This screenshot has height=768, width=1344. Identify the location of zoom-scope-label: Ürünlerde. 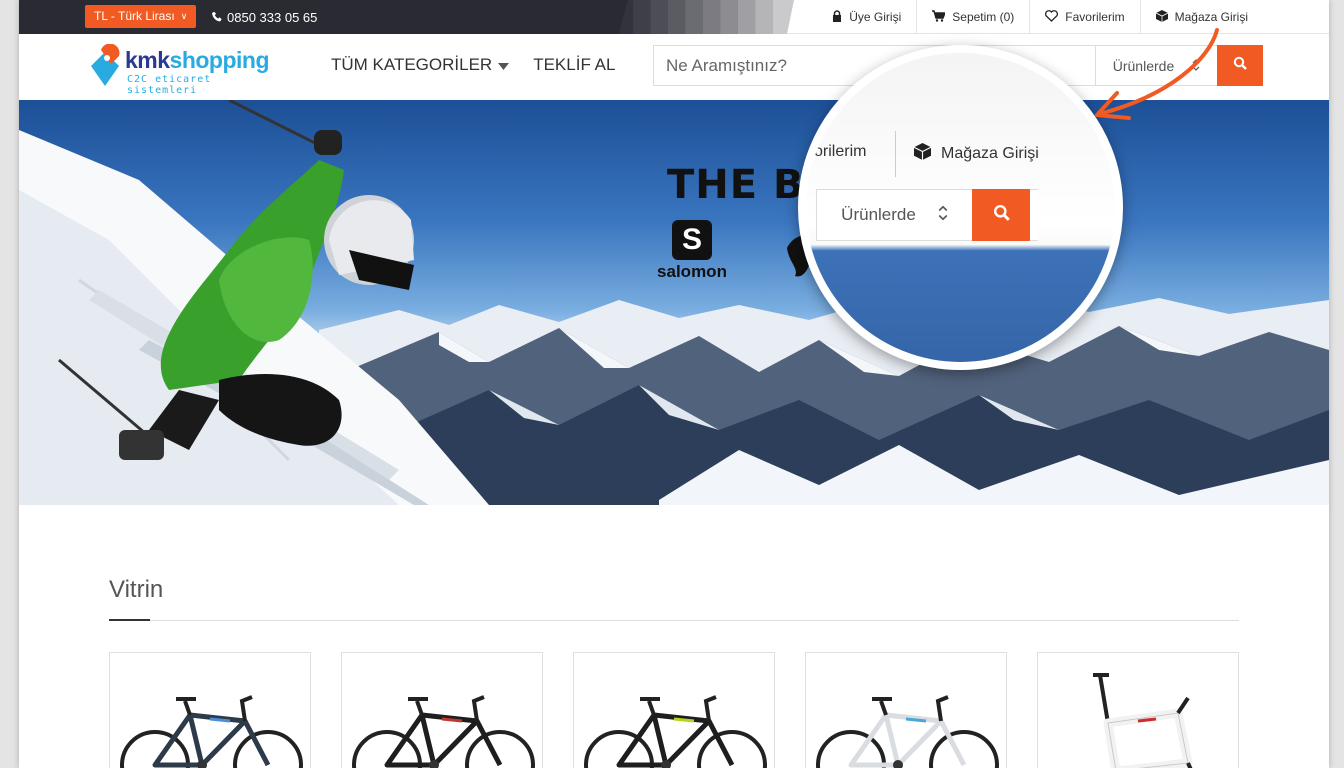
(878, 214).